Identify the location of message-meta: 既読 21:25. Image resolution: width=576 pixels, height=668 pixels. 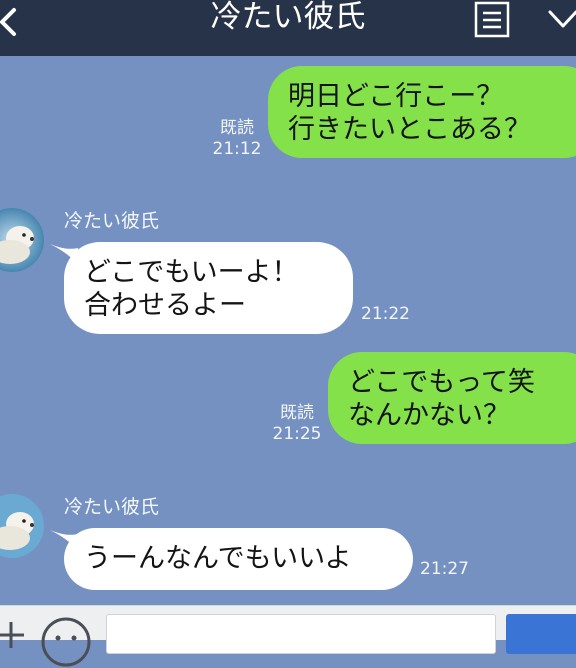
(297, 424).